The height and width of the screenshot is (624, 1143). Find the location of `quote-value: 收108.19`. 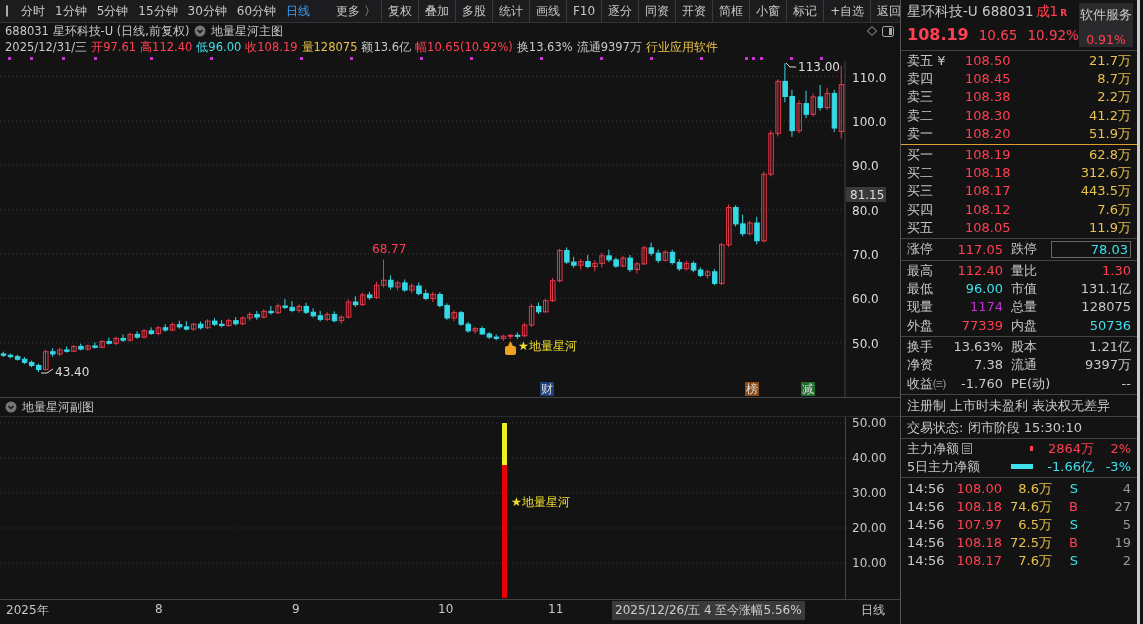

quote-value: 收108.19 is located at coordinates (271, 47).